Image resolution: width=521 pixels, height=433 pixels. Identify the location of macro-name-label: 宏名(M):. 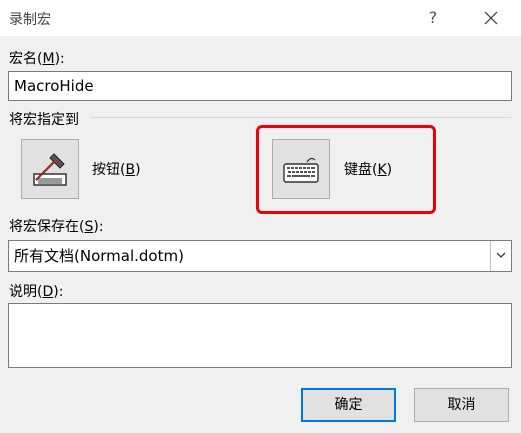
(37, 59).